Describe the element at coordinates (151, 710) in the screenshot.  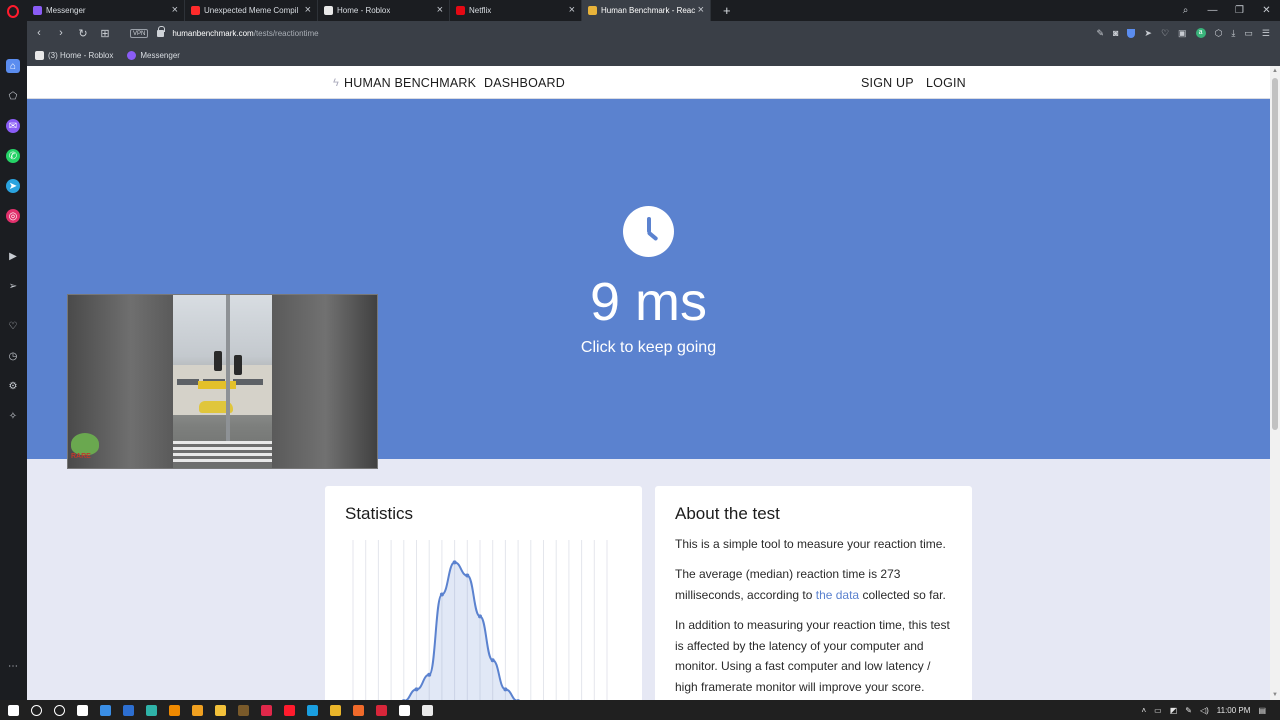
I see `edge-icon` at that location.